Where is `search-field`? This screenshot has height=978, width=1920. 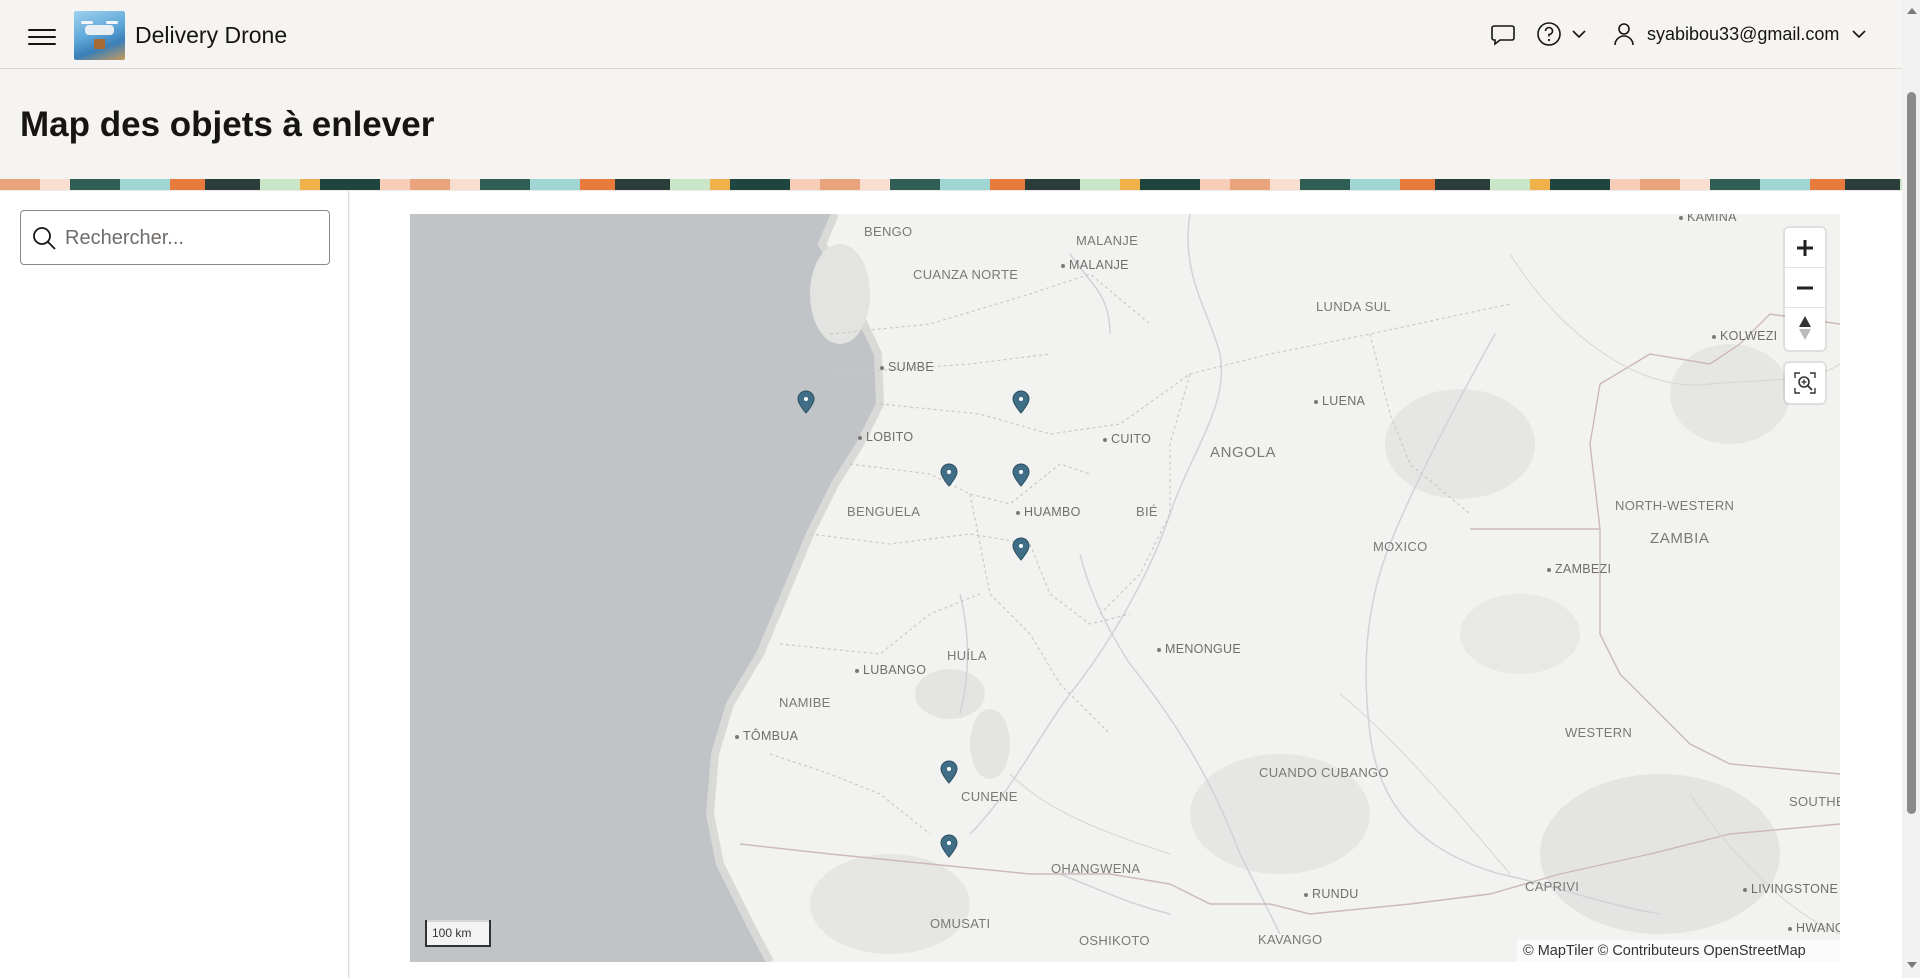
search-field is located at coordinates (175, 237).